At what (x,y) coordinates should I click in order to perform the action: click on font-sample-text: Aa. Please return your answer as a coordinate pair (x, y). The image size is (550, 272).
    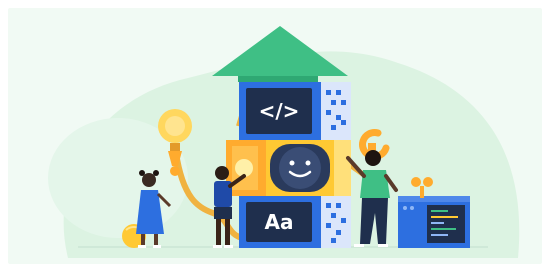
    Looking at the image, I should click on (279, 222).